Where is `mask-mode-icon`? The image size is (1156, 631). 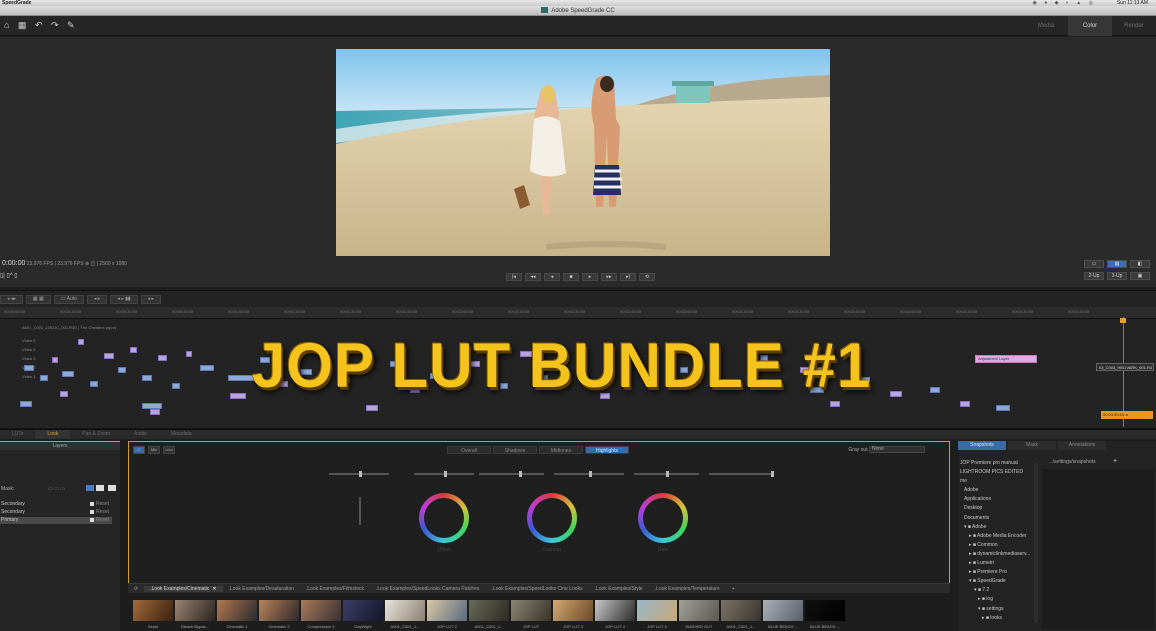
mask-mode-icon is located at coordinates (90, 488).